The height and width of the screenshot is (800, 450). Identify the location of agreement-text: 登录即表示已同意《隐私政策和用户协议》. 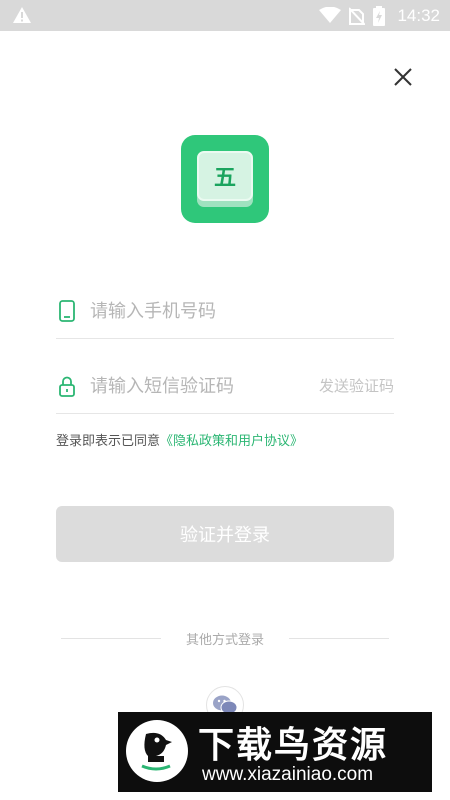
(179, 439).